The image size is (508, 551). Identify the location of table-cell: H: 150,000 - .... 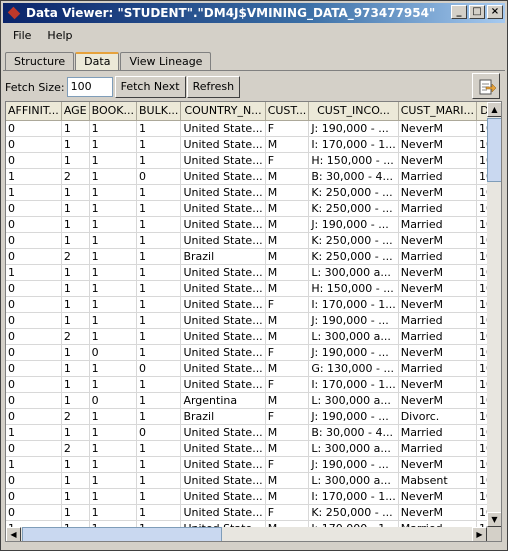
(353, 160).